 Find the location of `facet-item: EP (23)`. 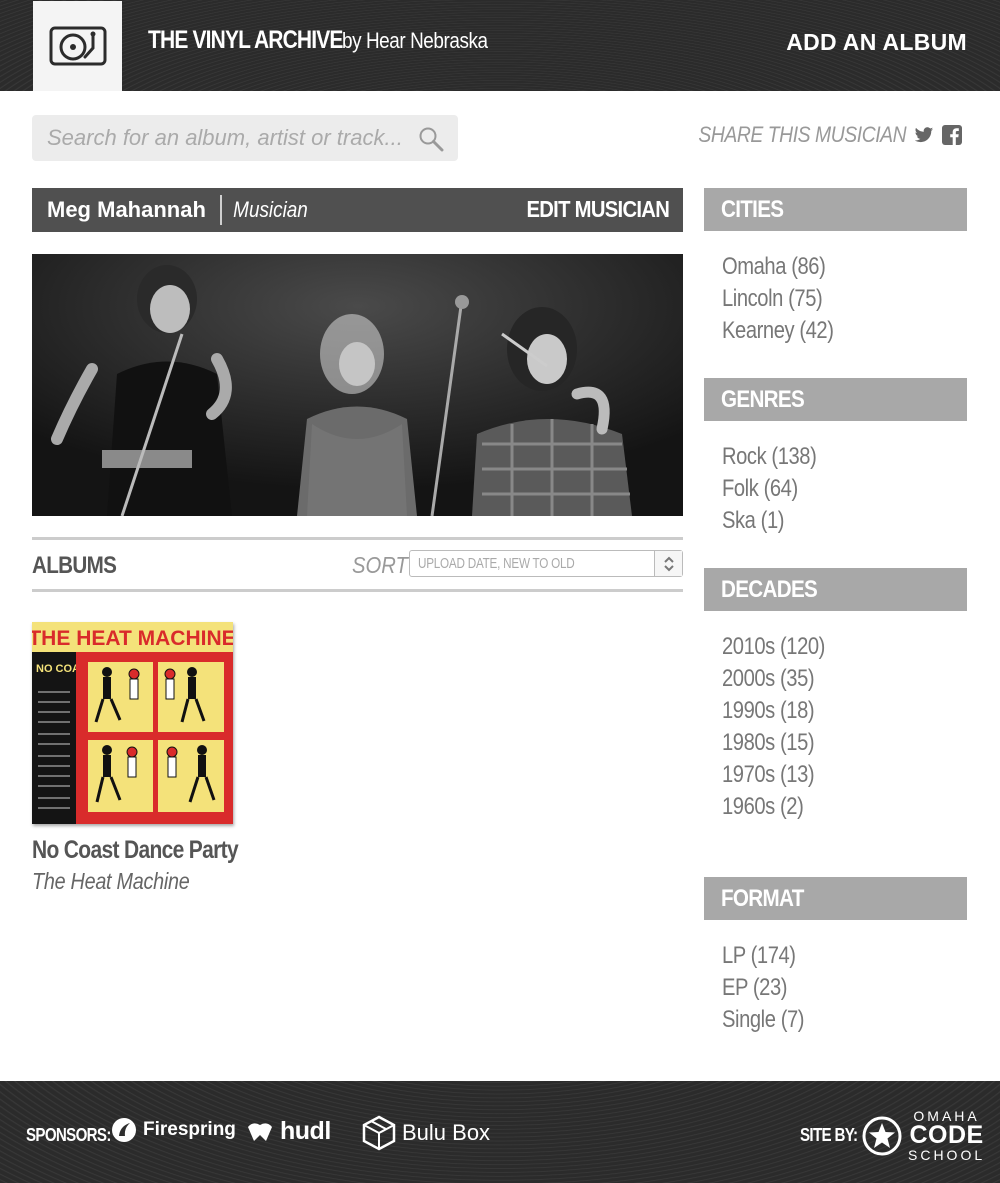

facet-item: EP (23) is located at coordinates (844, 988).